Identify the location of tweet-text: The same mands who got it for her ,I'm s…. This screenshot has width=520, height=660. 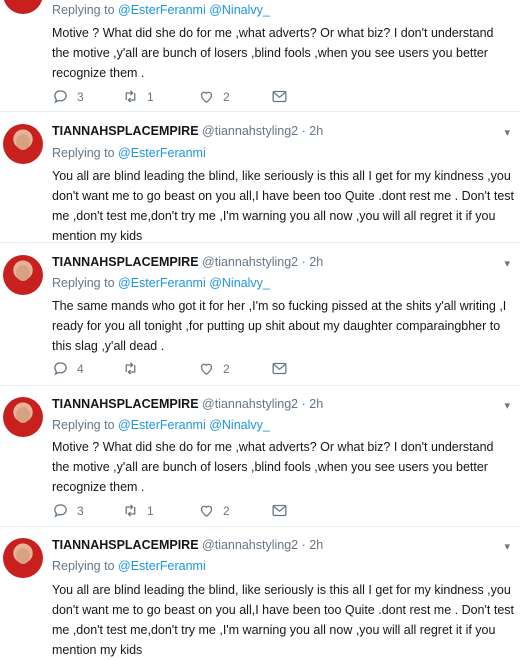
(279, 326).